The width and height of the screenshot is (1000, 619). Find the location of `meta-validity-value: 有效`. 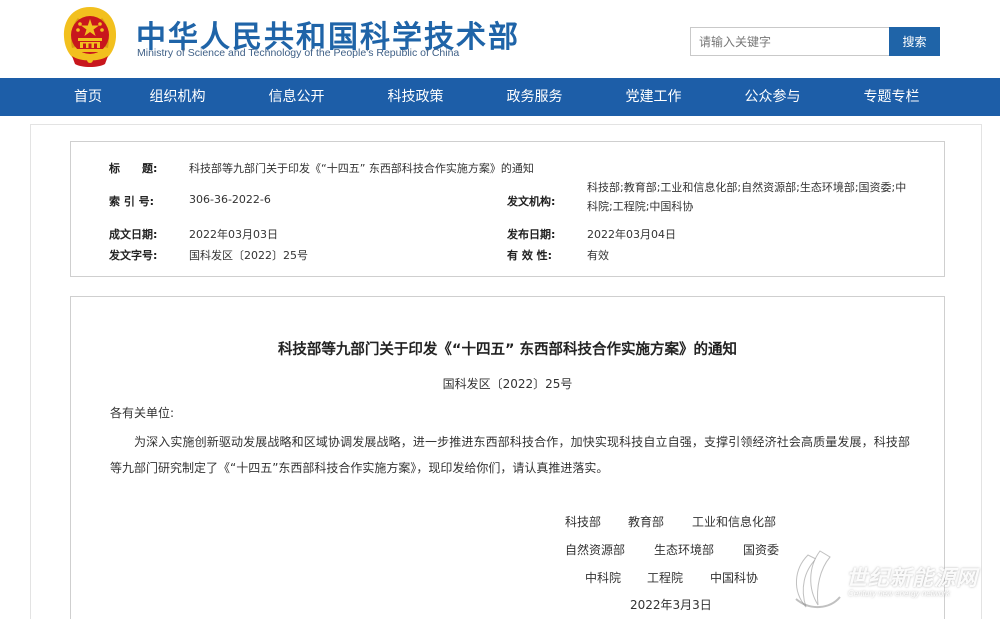

meta-validity-value: 有效 is located at coordinates (598, 255).